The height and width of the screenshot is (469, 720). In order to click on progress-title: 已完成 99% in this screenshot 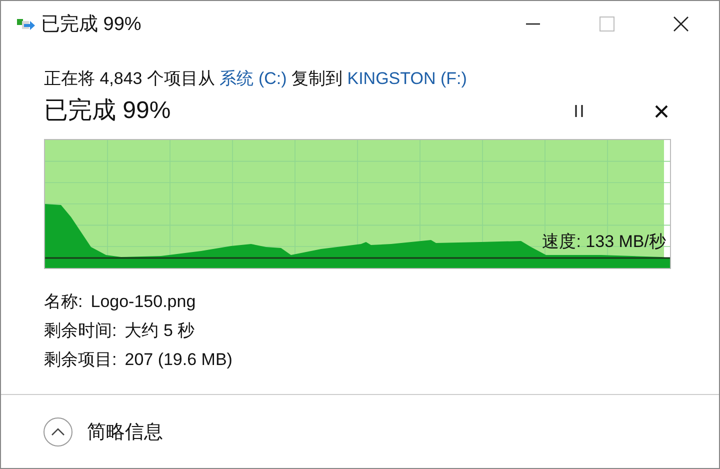, I will do `click(107, 111)`.